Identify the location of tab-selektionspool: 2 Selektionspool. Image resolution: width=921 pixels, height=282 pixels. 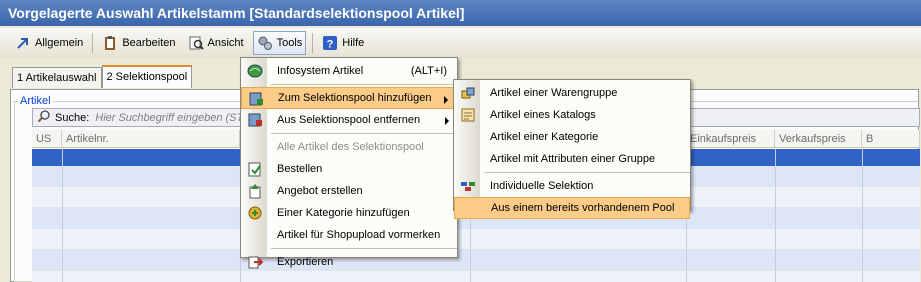
(147, 76).